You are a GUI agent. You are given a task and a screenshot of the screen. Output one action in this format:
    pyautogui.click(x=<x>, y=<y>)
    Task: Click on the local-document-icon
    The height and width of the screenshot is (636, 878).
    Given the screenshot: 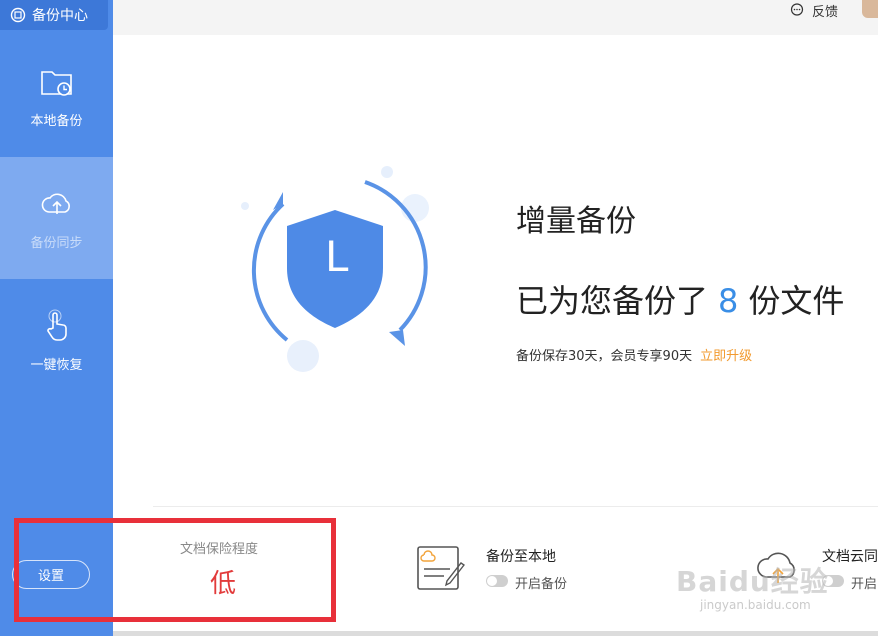 What is the action you would take?
    pyautogui.click(x=441, y=568)
    